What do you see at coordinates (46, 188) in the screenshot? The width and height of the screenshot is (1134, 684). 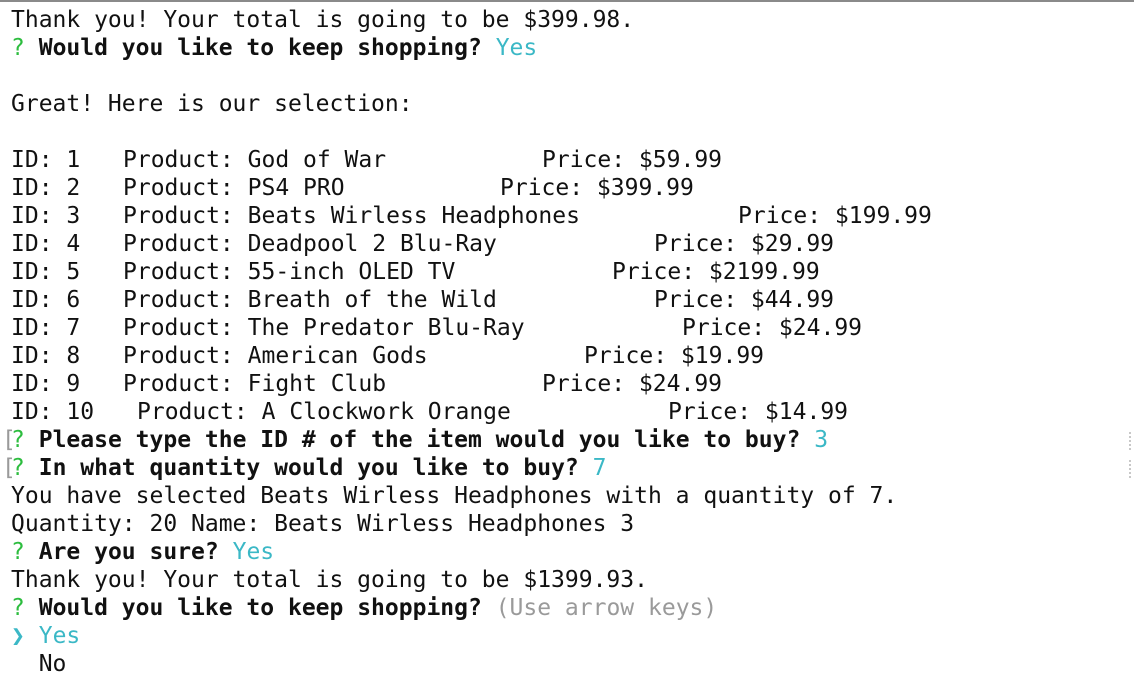 I see `product-id: ID: 2` at bounding box center [46, 188].